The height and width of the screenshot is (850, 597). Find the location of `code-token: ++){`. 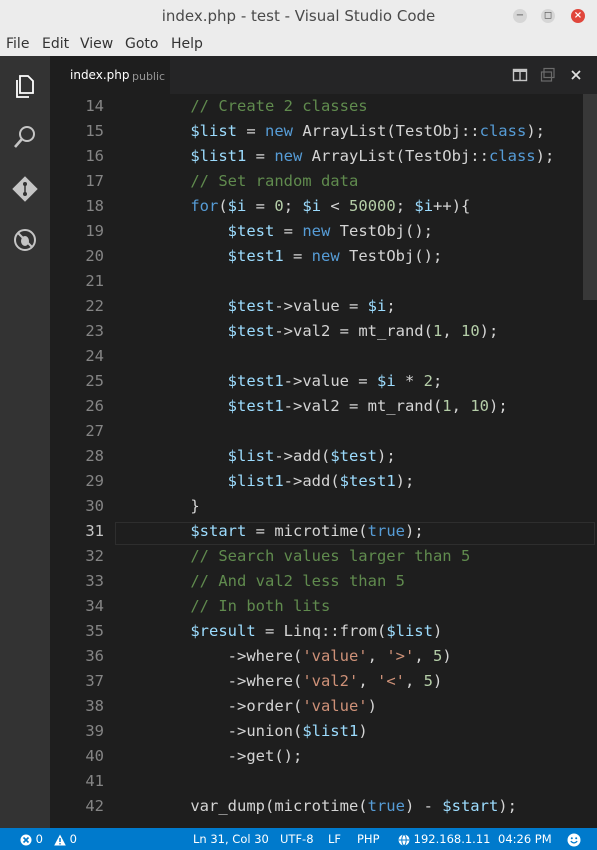

code-token: ++){ is located at coordinates (452, 206).